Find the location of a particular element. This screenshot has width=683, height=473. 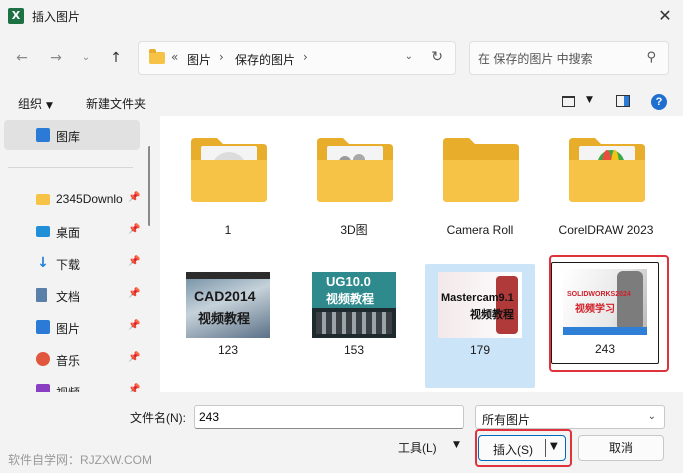

folder-tile: Camera Roll is located at coordinates (480, 182).